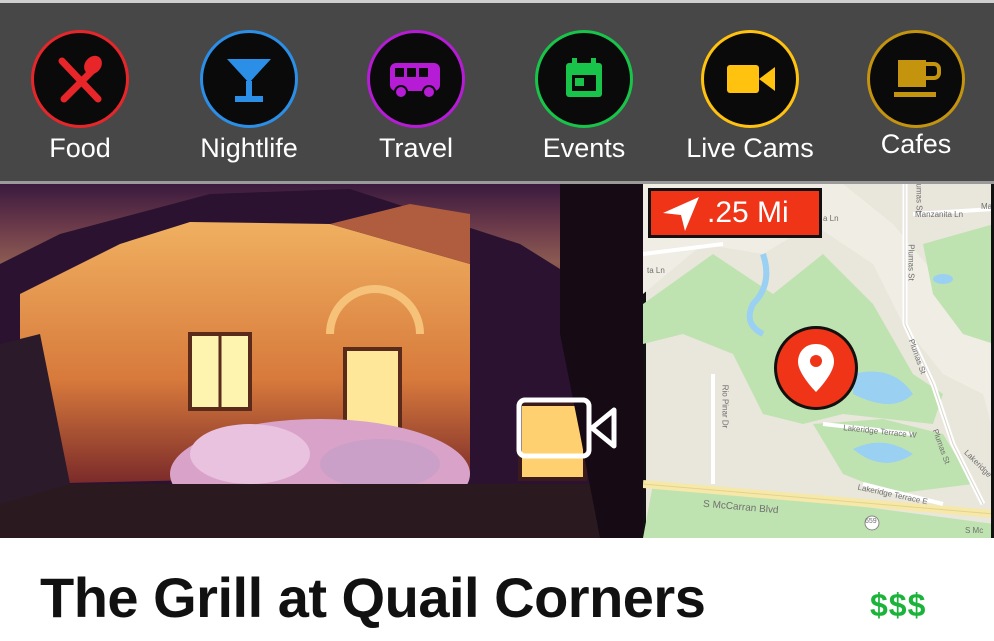 The width and height of the screenshot is (994, 641). I want to click on category-label: Cafes, so click(916, 144).